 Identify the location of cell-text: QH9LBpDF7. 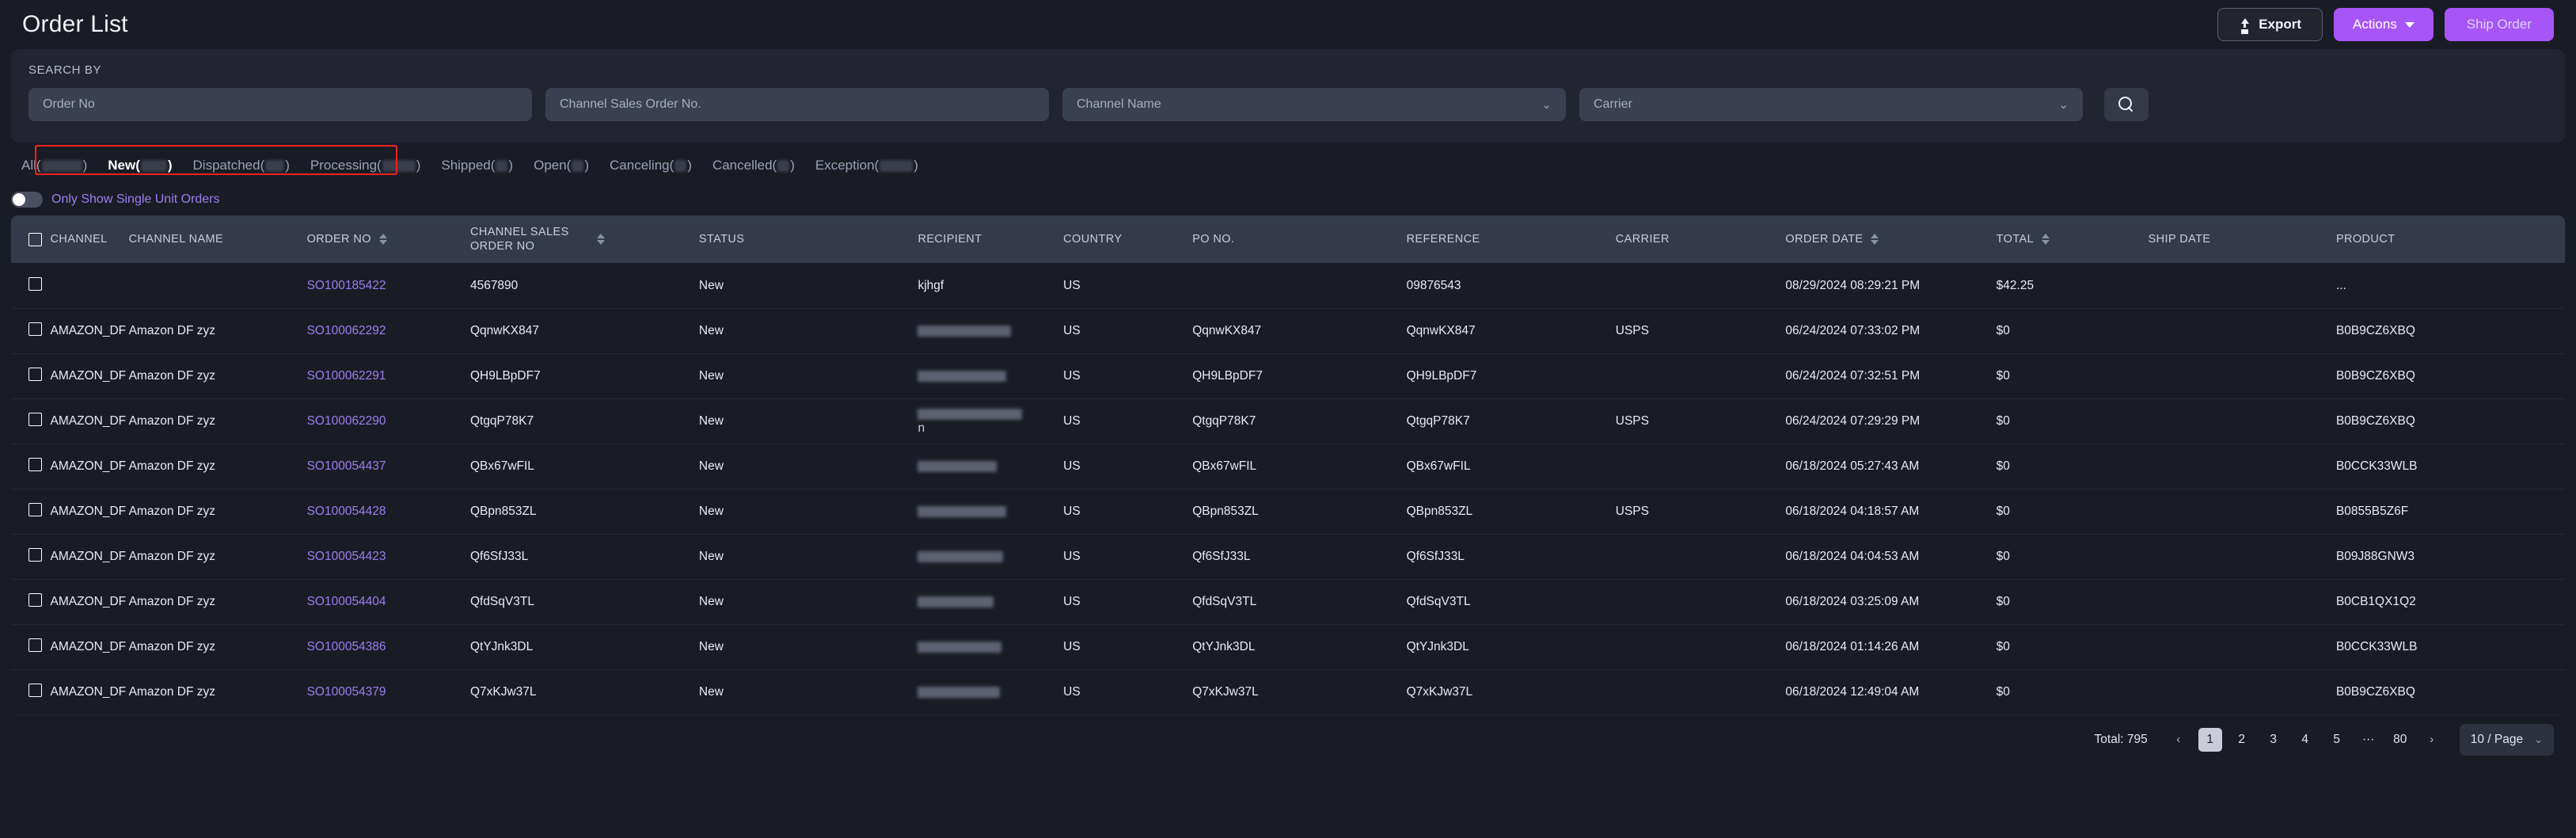
(1227, 375).